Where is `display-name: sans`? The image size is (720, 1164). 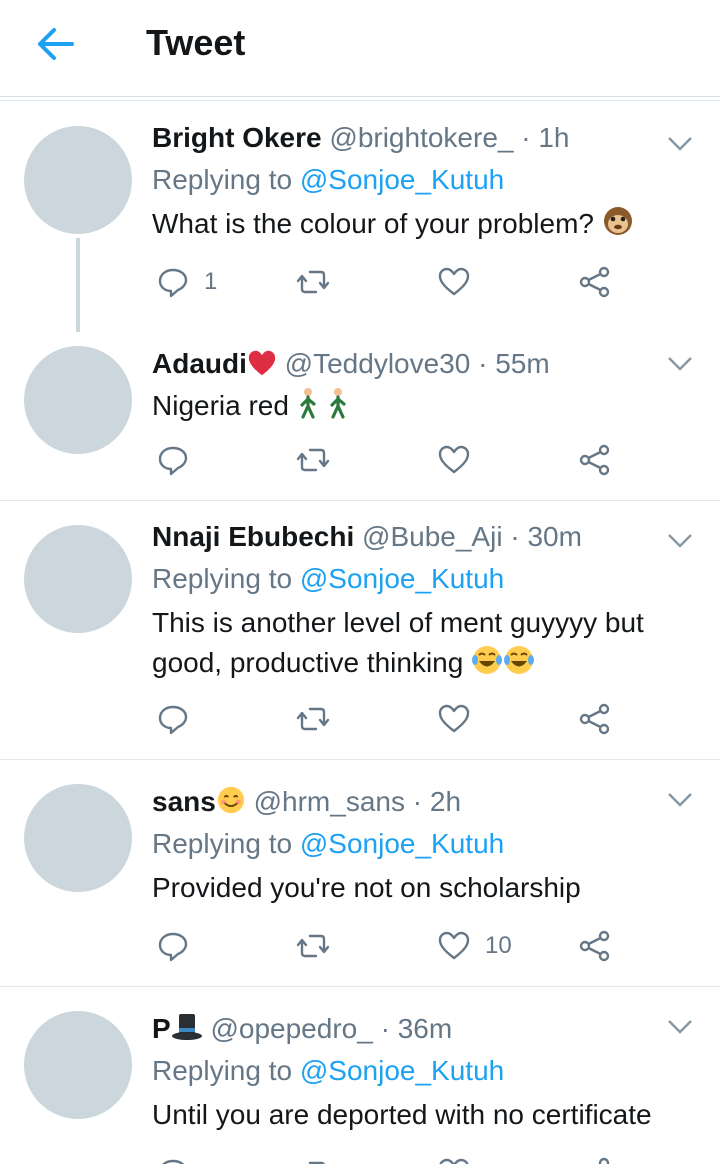 display-name: sans is located at coordinates (184, 801).